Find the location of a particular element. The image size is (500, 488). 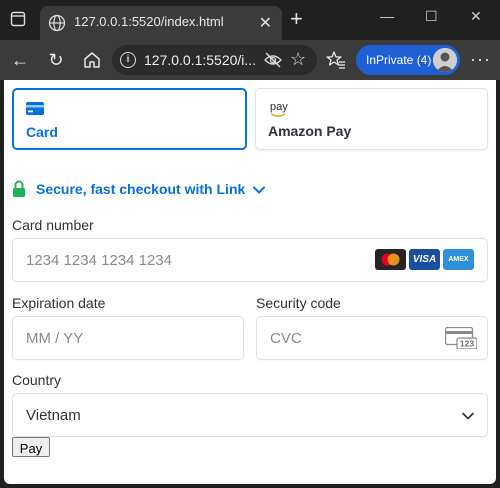

maximize-icon: ☐ is located at coordinates (431, 16).